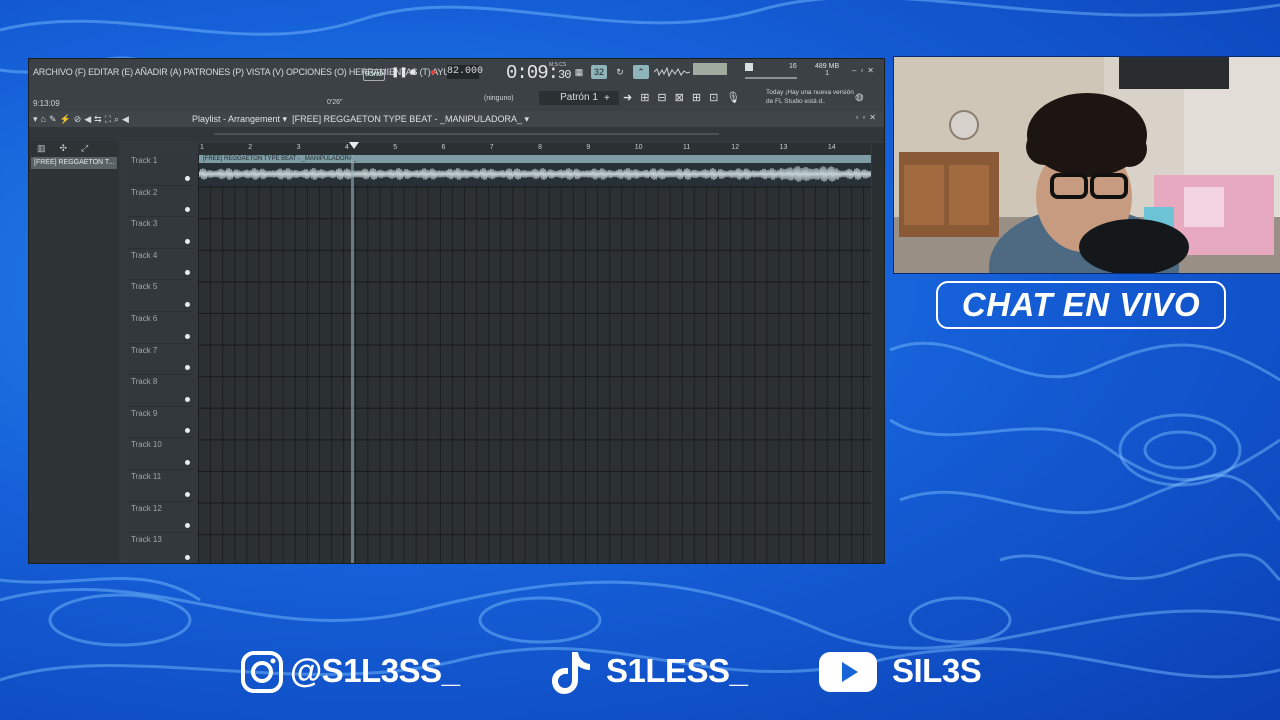  Describe the element at coordinates (620, 72) in the screenshot. I see `loop-icon: ↻` at that location.